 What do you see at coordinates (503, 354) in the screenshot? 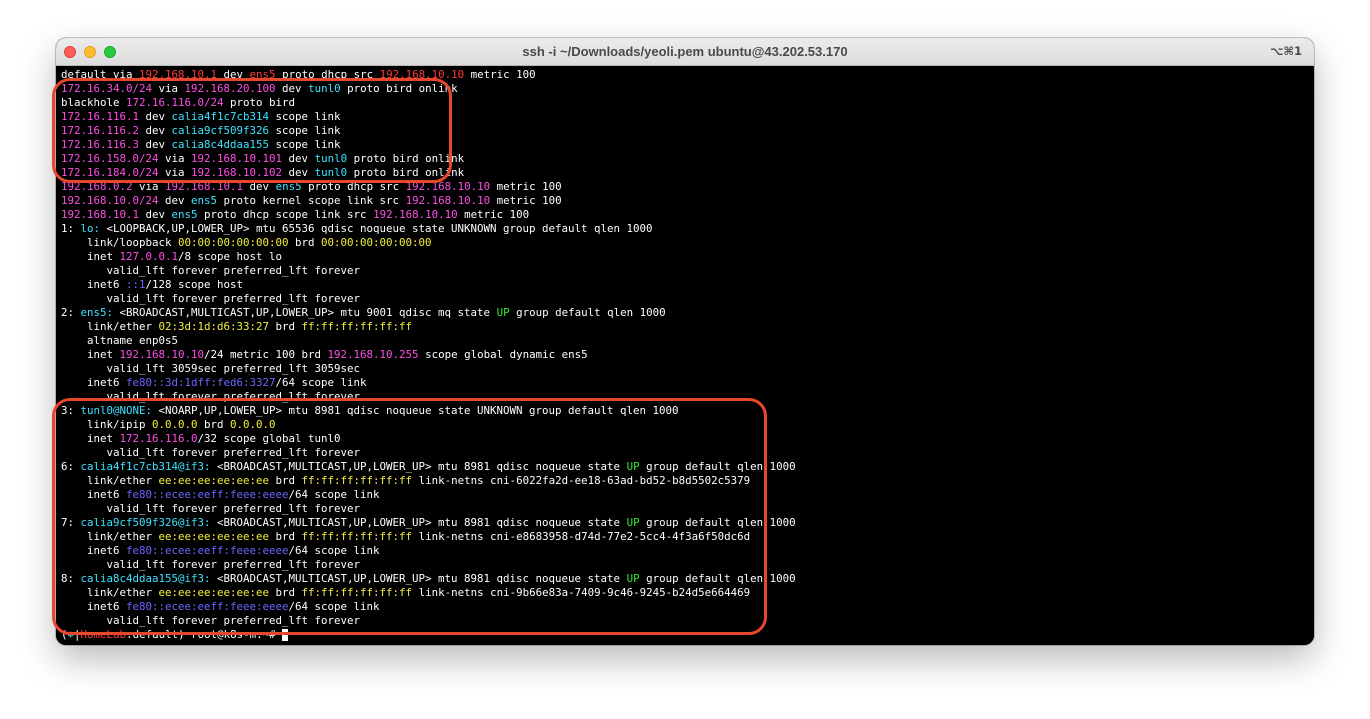
I see `terminal-text: scope global dynamic ens5` at bounding box center [503, 354].